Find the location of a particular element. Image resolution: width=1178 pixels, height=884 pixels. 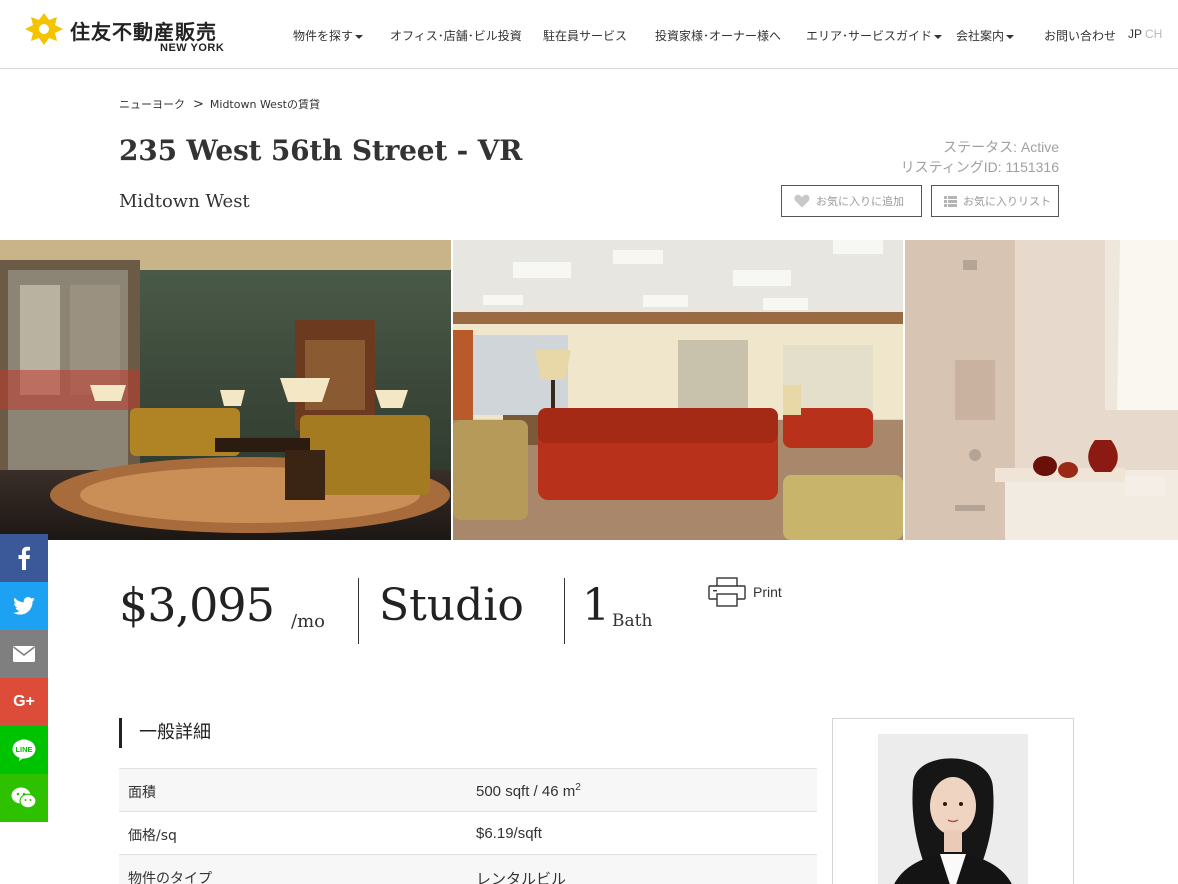

detail-value: $6.19/sqft is located at coordinates (509, 833).